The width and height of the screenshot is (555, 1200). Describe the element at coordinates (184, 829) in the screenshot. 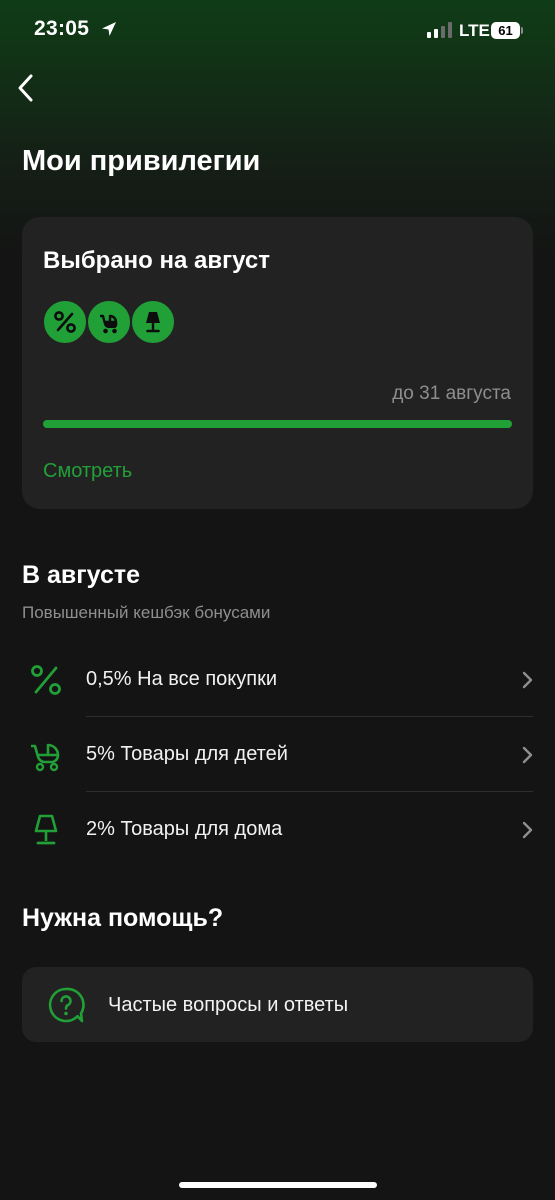

I see `privilege-label: 2% Товары для дома` at that location.